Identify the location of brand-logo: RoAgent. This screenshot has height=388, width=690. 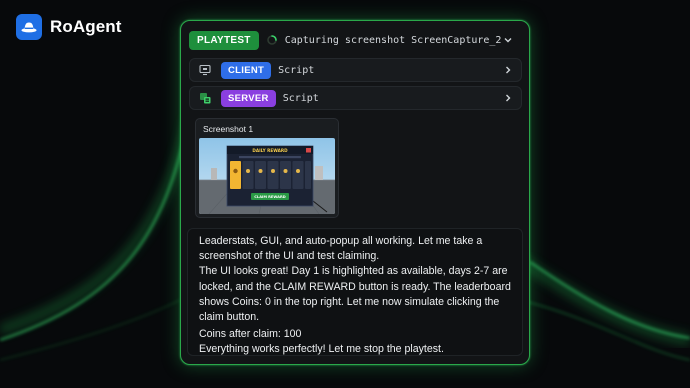
(69, 27).